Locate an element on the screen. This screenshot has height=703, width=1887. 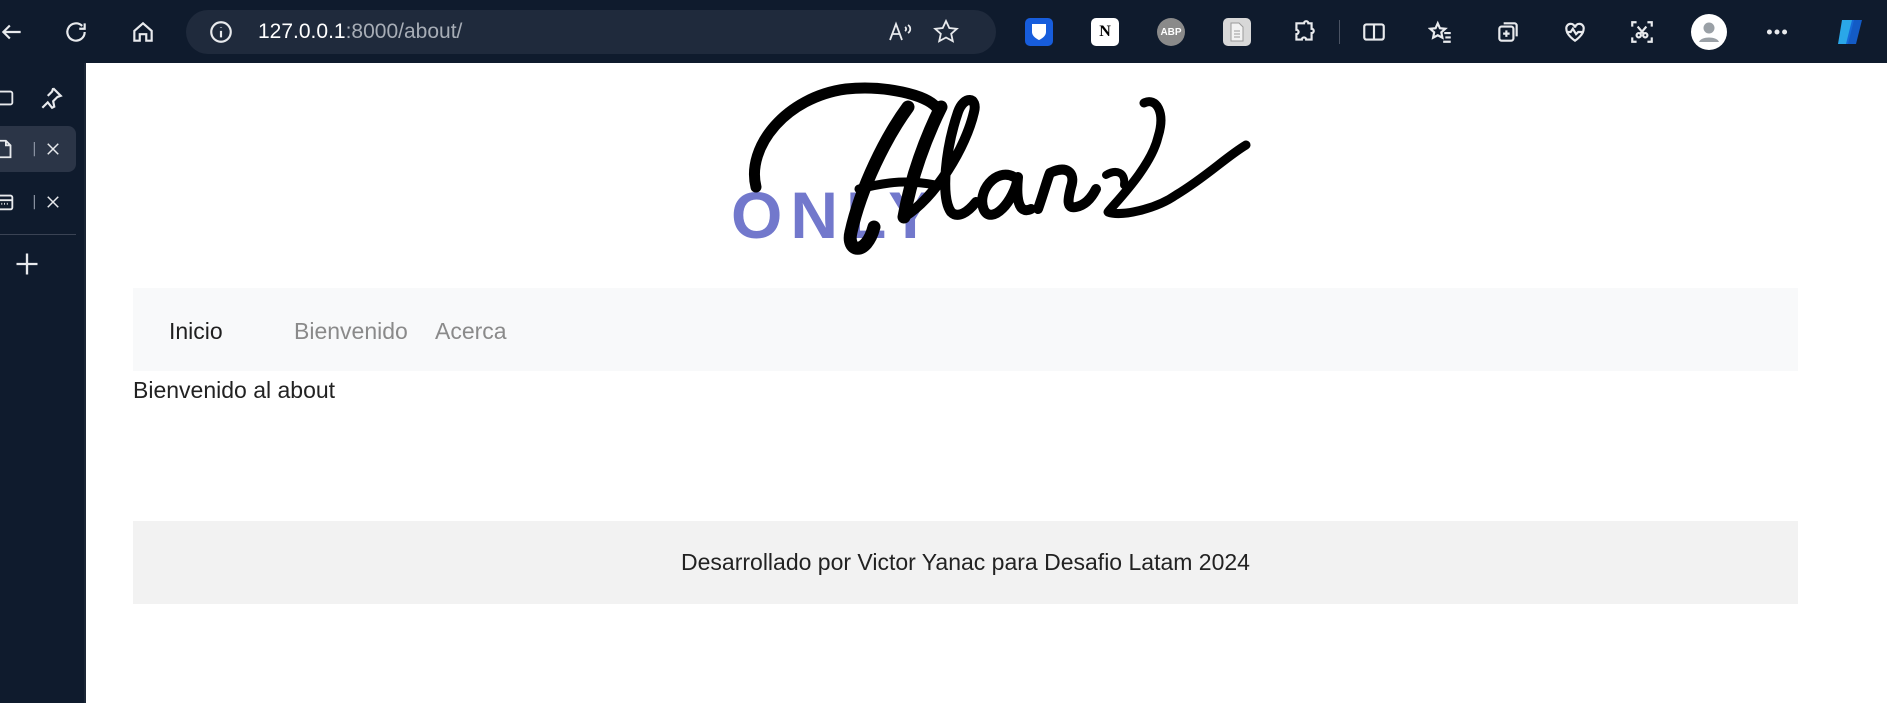
tab-actions-row is located at coordinates (38, 98).